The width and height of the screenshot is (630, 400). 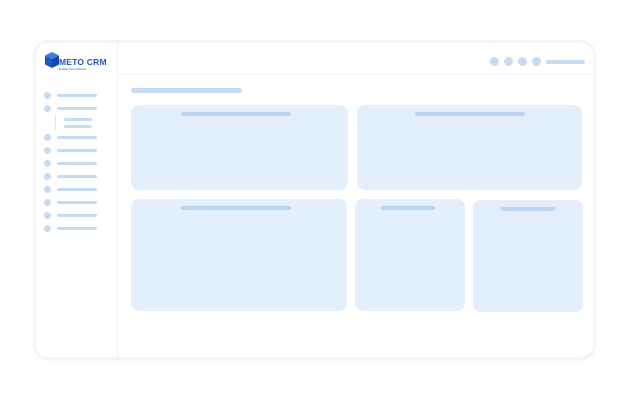 I want to click on logo: METO CRM Modular Travel Software, so click(x=77, y=62).